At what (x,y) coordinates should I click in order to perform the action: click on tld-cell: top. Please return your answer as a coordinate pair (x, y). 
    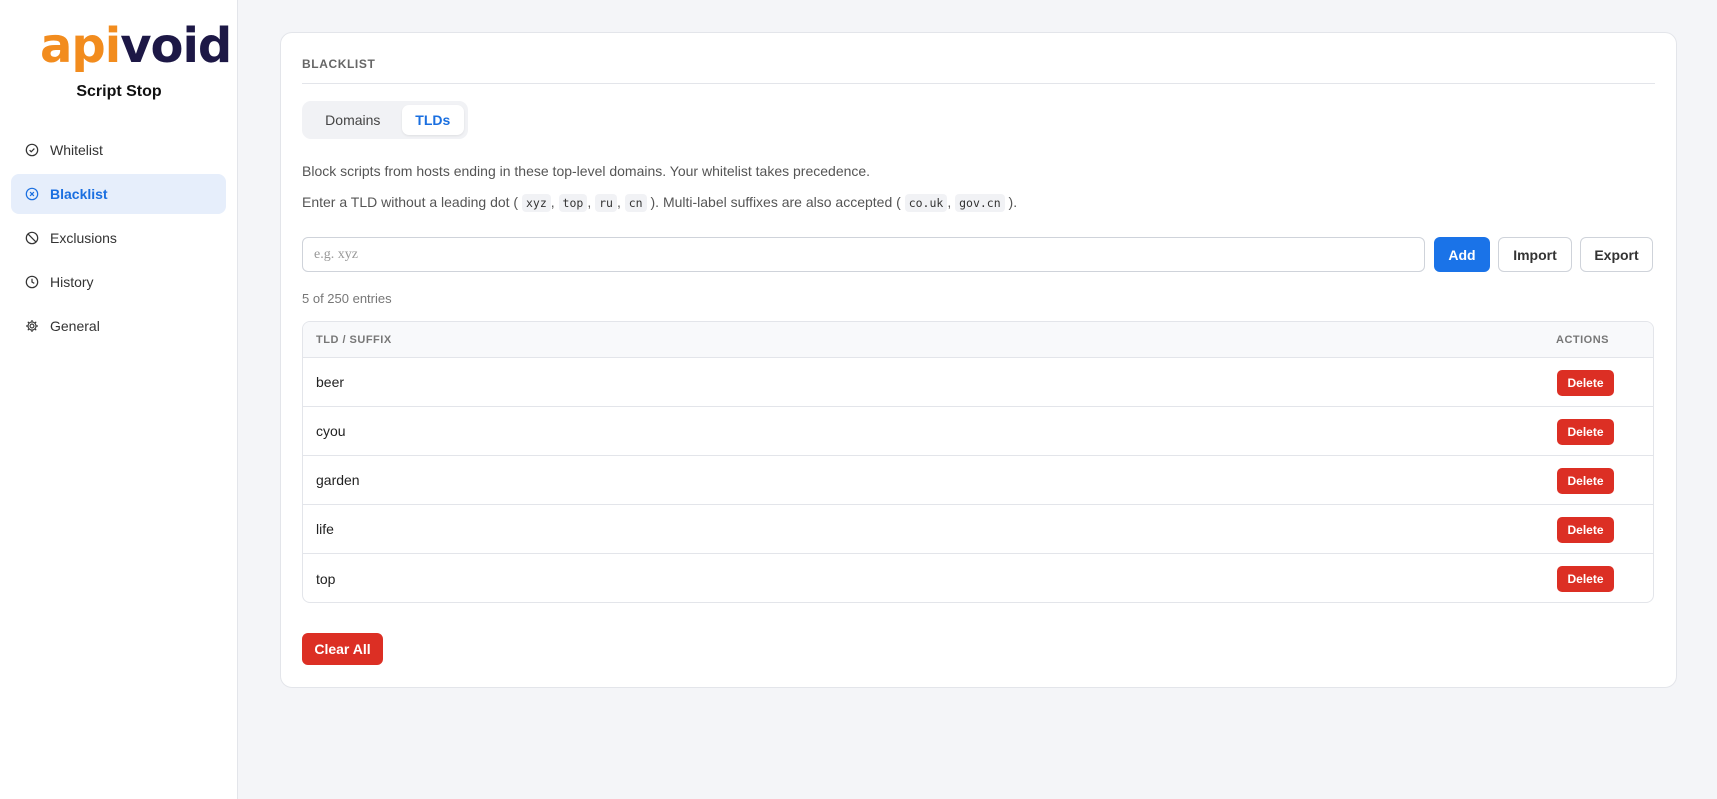
    Looking at the image, I should click on (326, 578).